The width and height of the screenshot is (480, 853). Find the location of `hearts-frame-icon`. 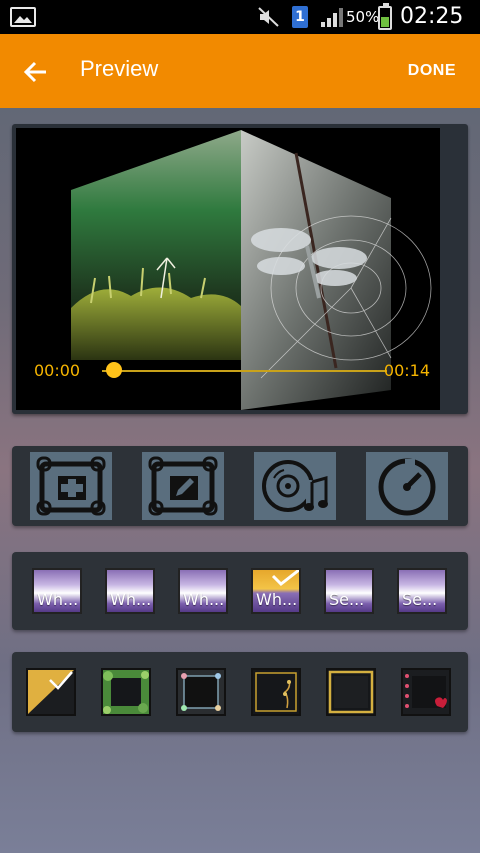

hearts-frame-icon is located at coordinates (426, 692).